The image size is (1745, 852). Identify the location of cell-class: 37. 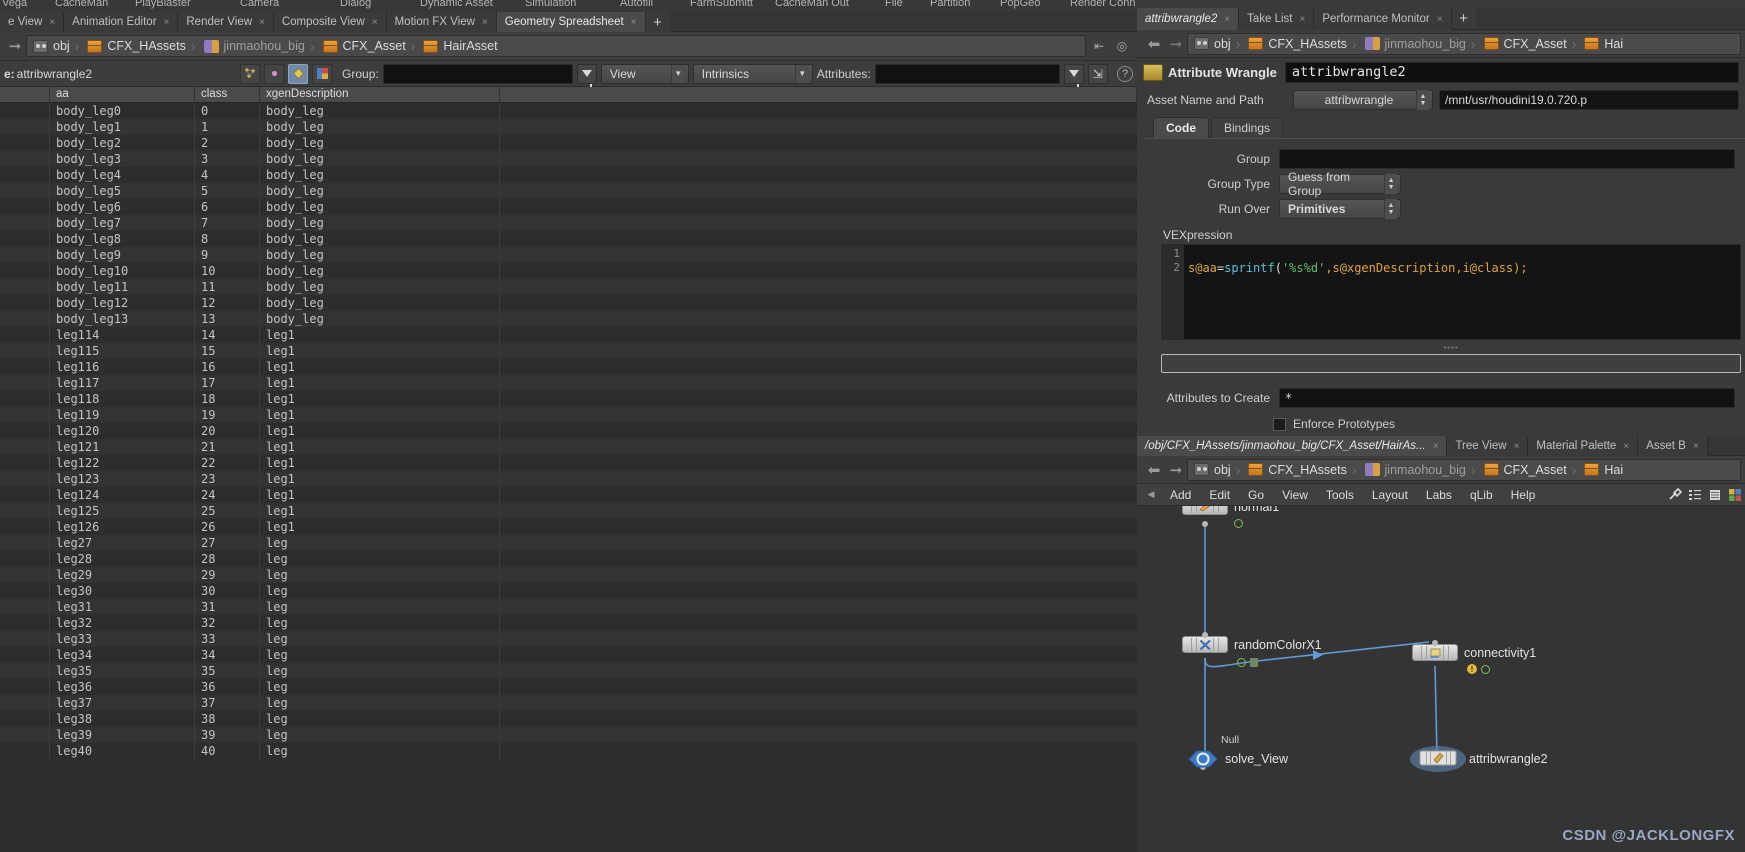
(227, 703).